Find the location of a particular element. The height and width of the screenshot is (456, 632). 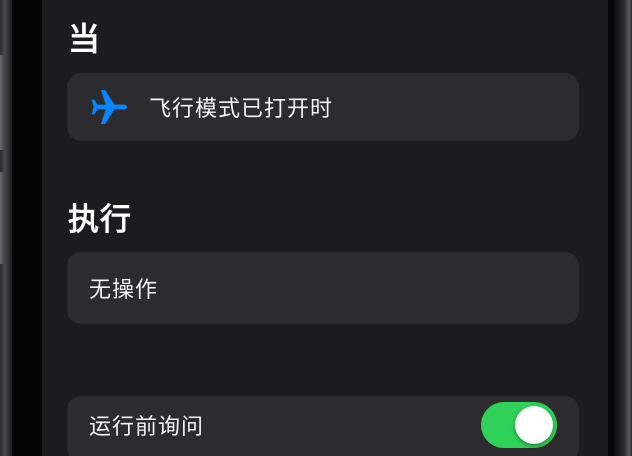

volume-up-button is located at coordinates (3, 102).